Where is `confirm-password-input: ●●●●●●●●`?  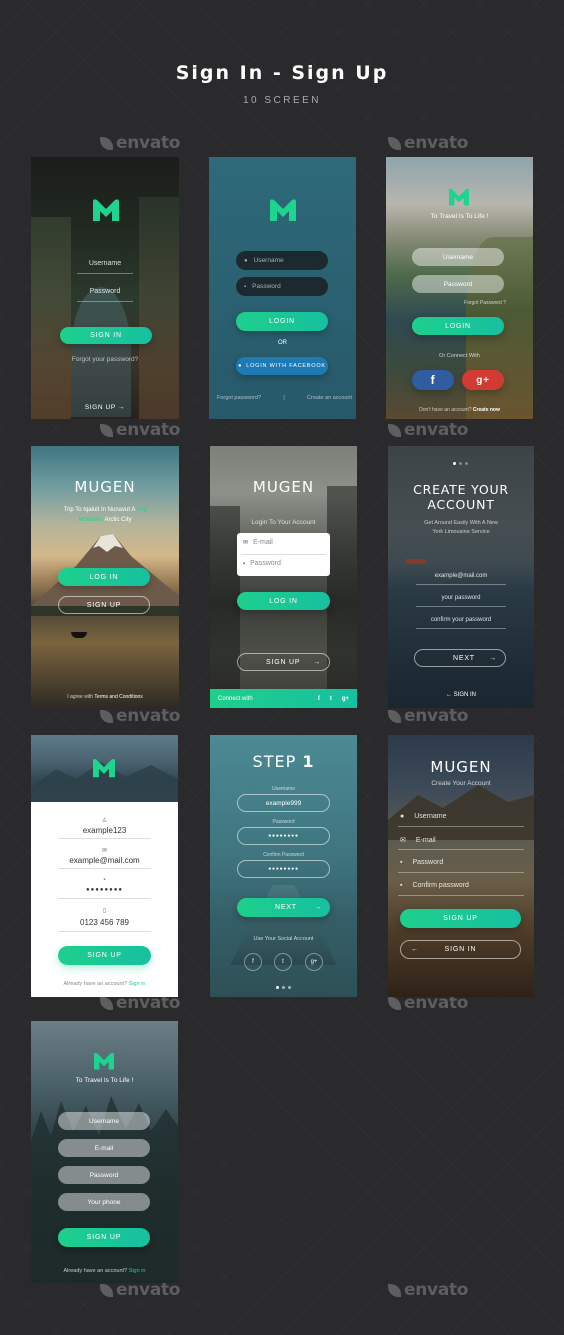
confirm-password-input: ●●●●●●●● is located at coordinates (283, 869).